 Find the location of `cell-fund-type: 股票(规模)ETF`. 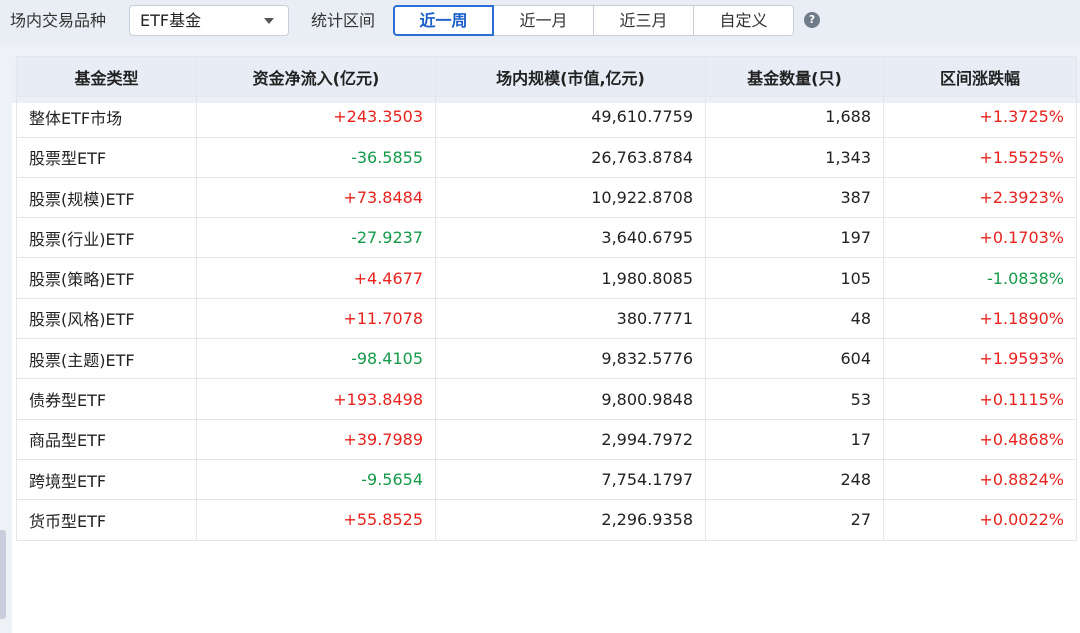

cell-fund-type: 股票(规模)ETF is located at coordinates (106, 197).